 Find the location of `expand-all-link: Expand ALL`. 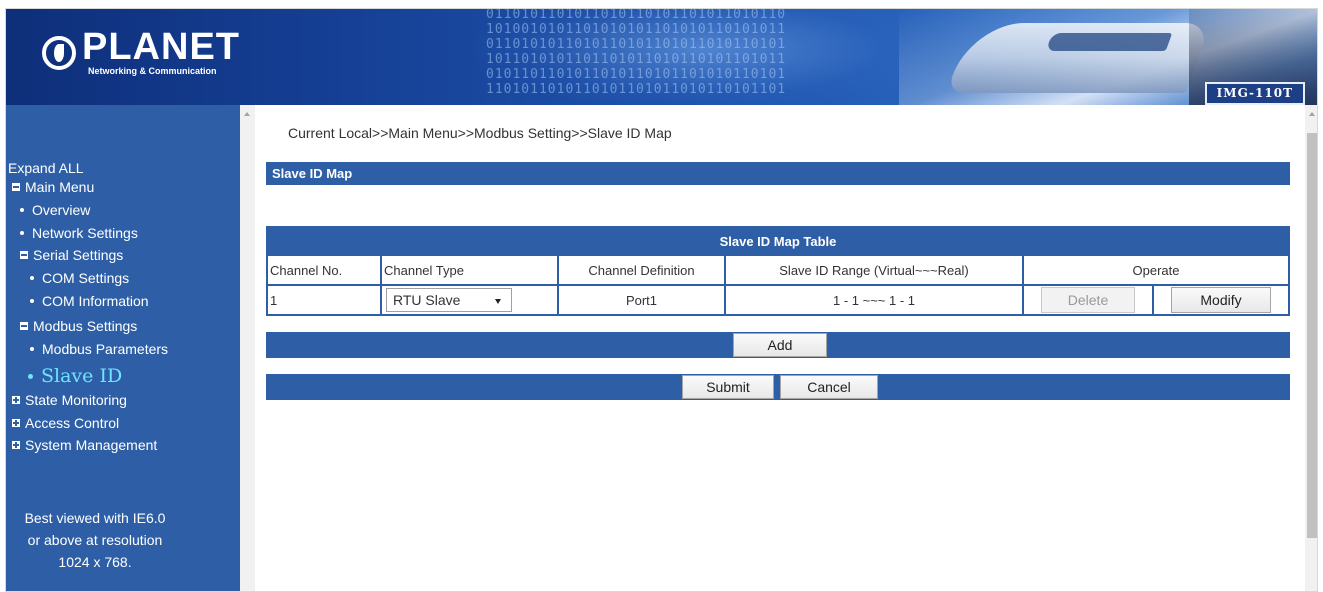

expand-all-link: Expand ALL is located at coordinates (46, 168).